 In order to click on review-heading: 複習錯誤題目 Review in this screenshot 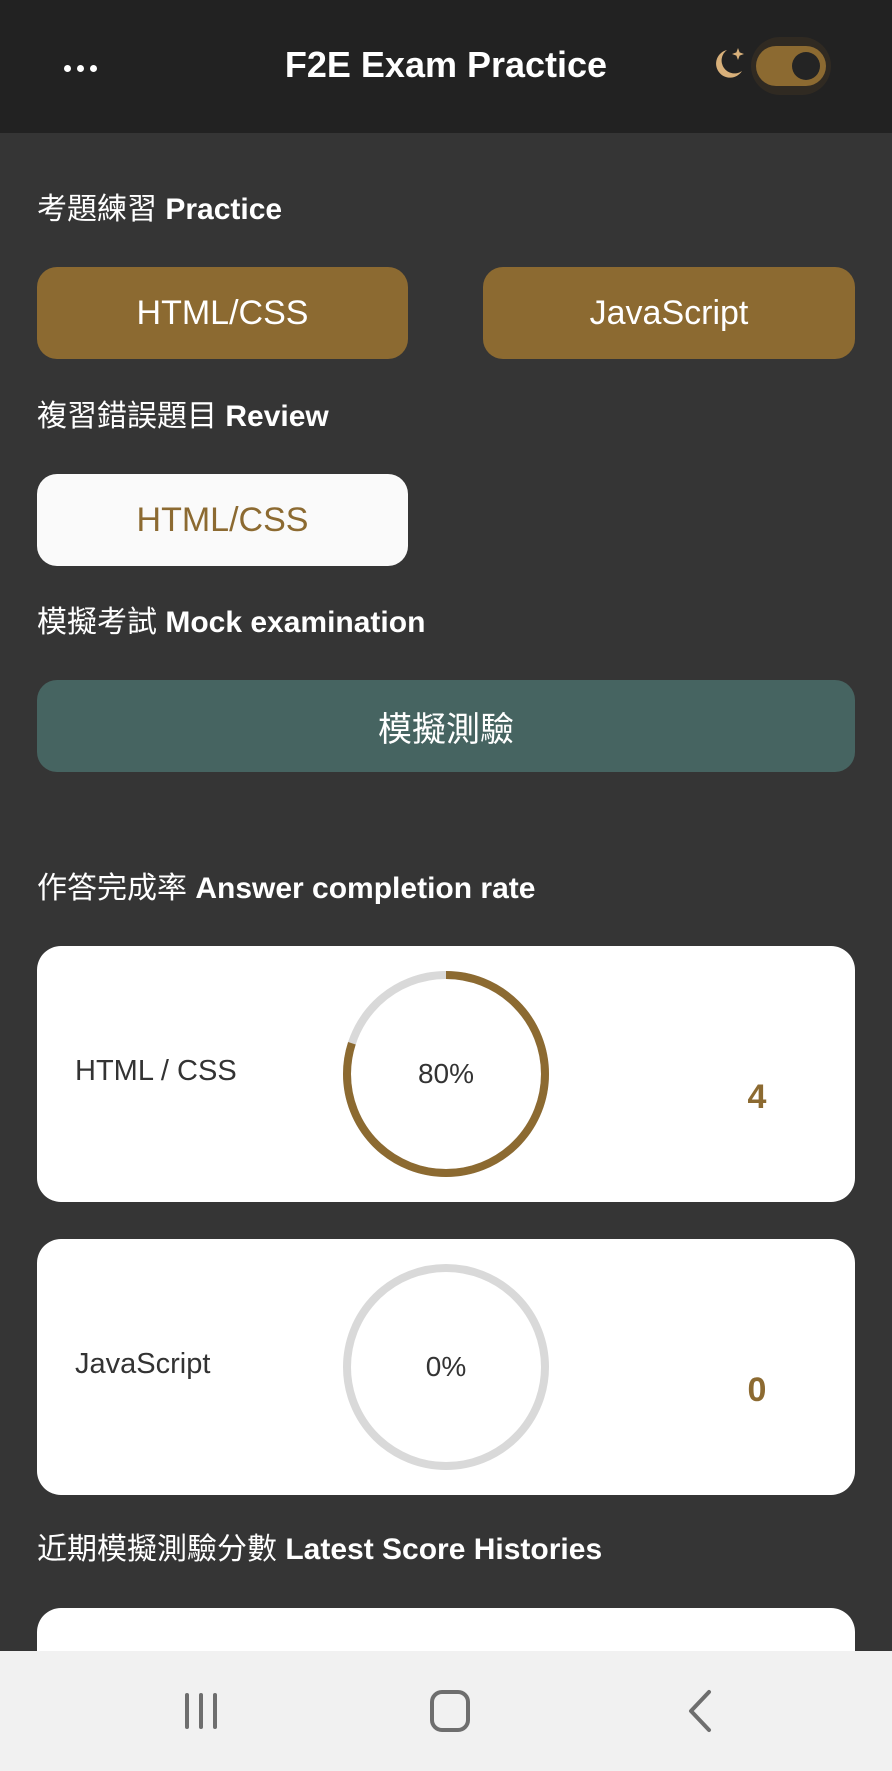, I will do `click(183, 417)`.